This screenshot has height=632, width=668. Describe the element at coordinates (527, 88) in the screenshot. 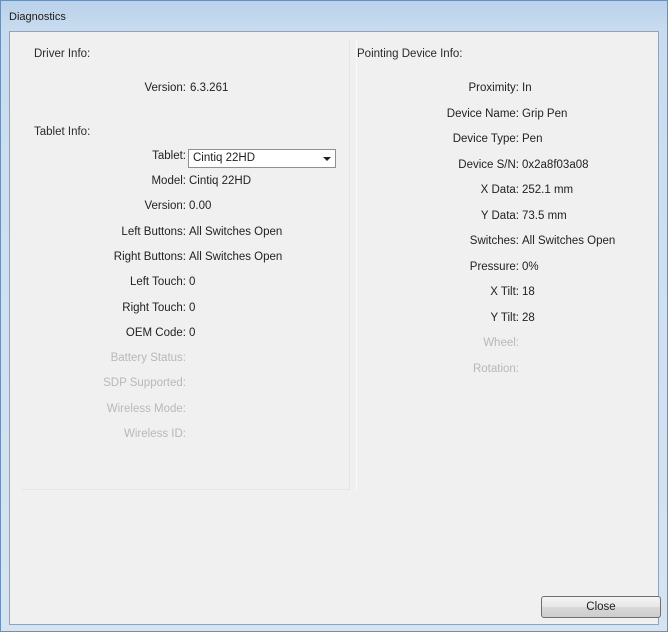

I see `pointing-info-value: In` at that location.